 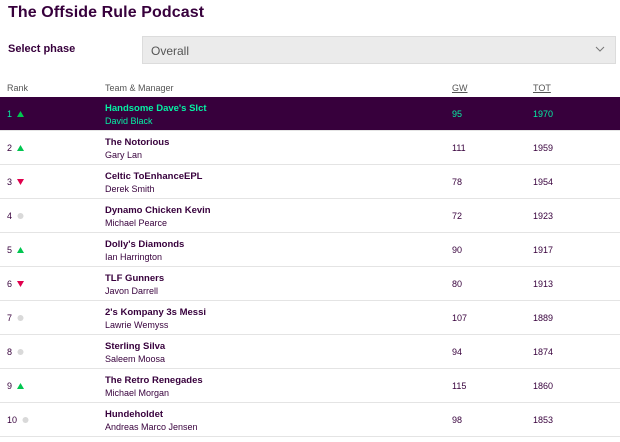 I want to click on header-team: Team & Manager, so click(x=139, y=88).